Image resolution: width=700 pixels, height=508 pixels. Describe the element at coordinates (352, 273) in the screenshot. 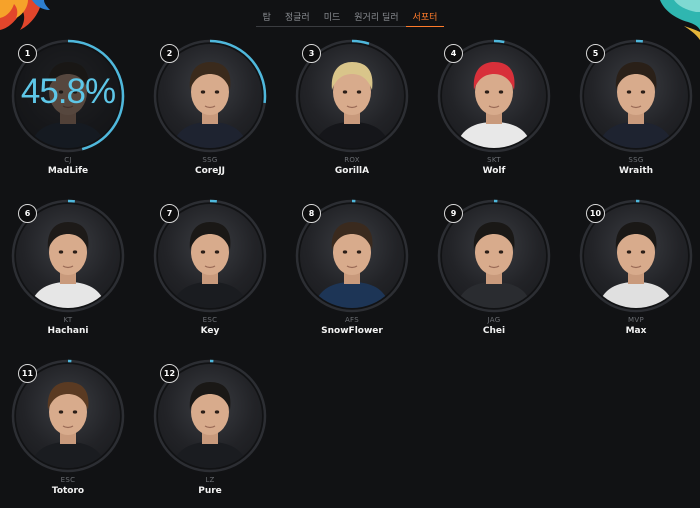

I see `player-card: 8 AFS SnowFlower` at that location.